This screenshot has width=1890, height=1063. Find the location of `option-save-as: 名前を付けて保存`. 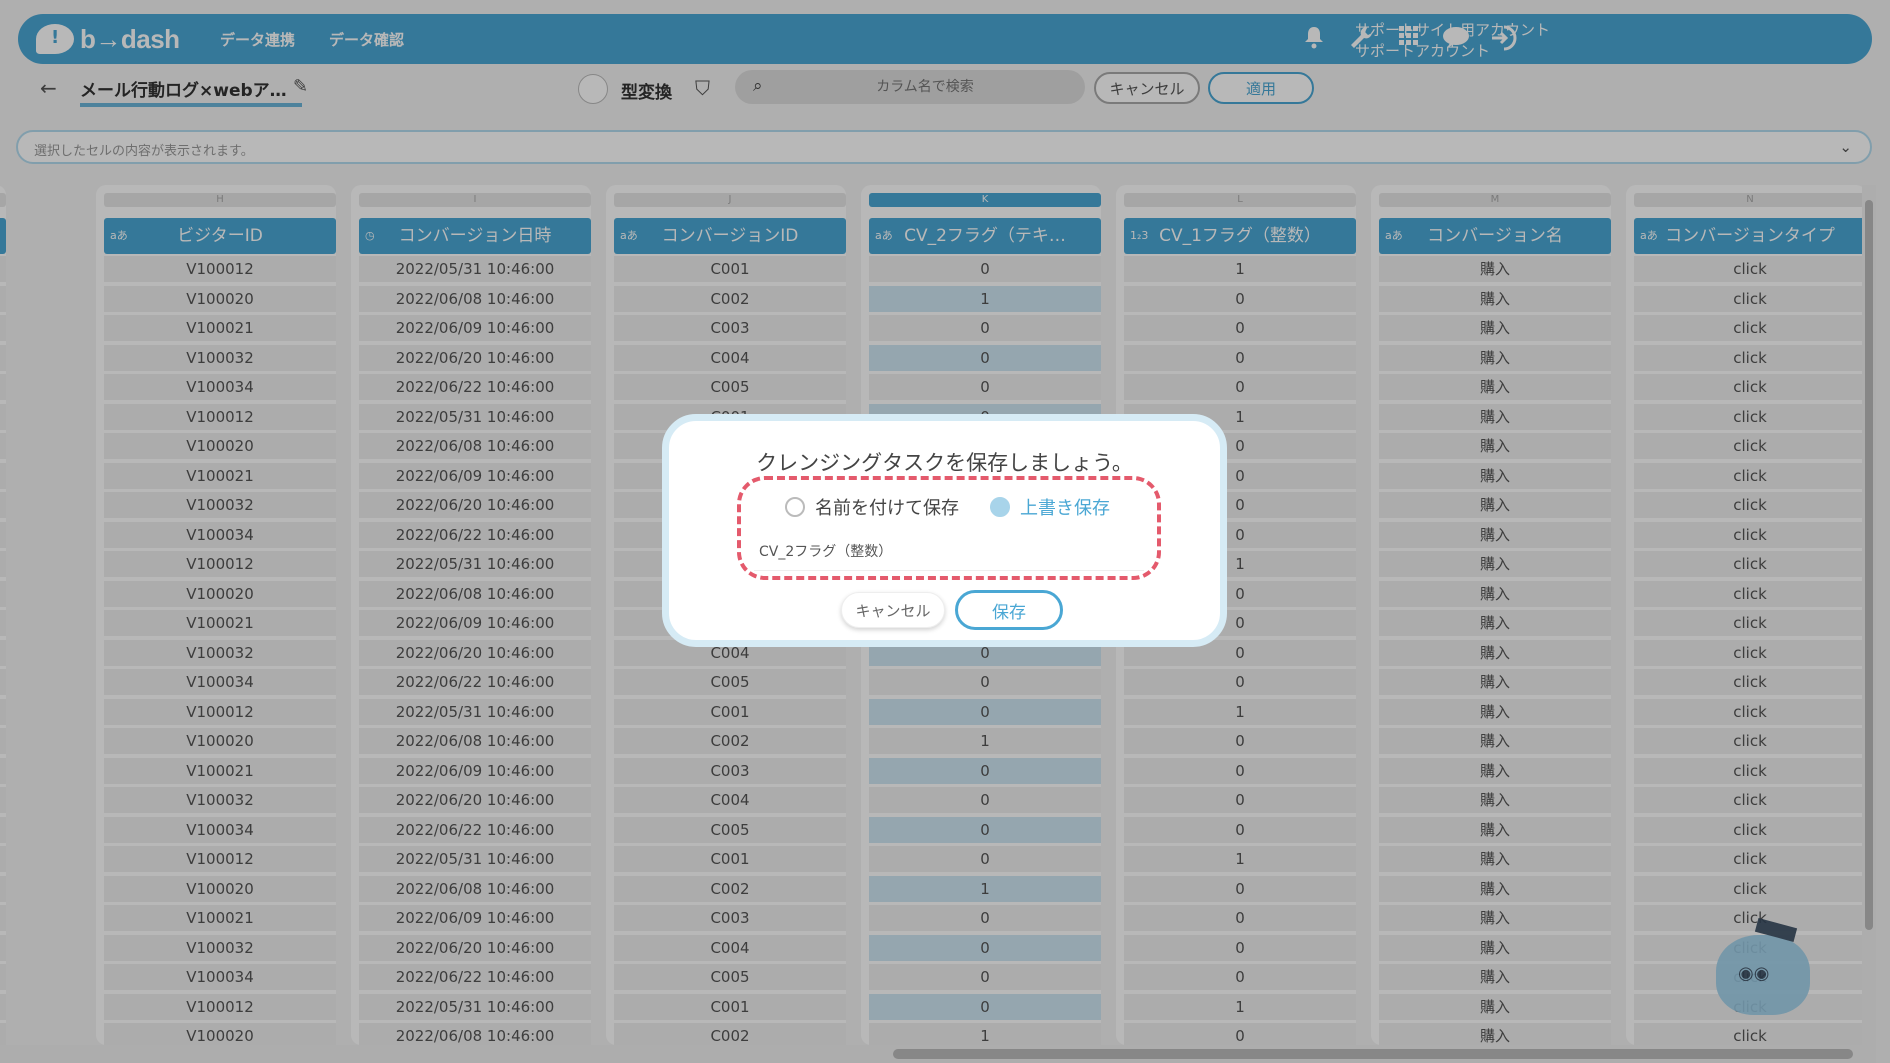

option-save-as: 名前を付けて保存 is located at coordinates (872, 507).